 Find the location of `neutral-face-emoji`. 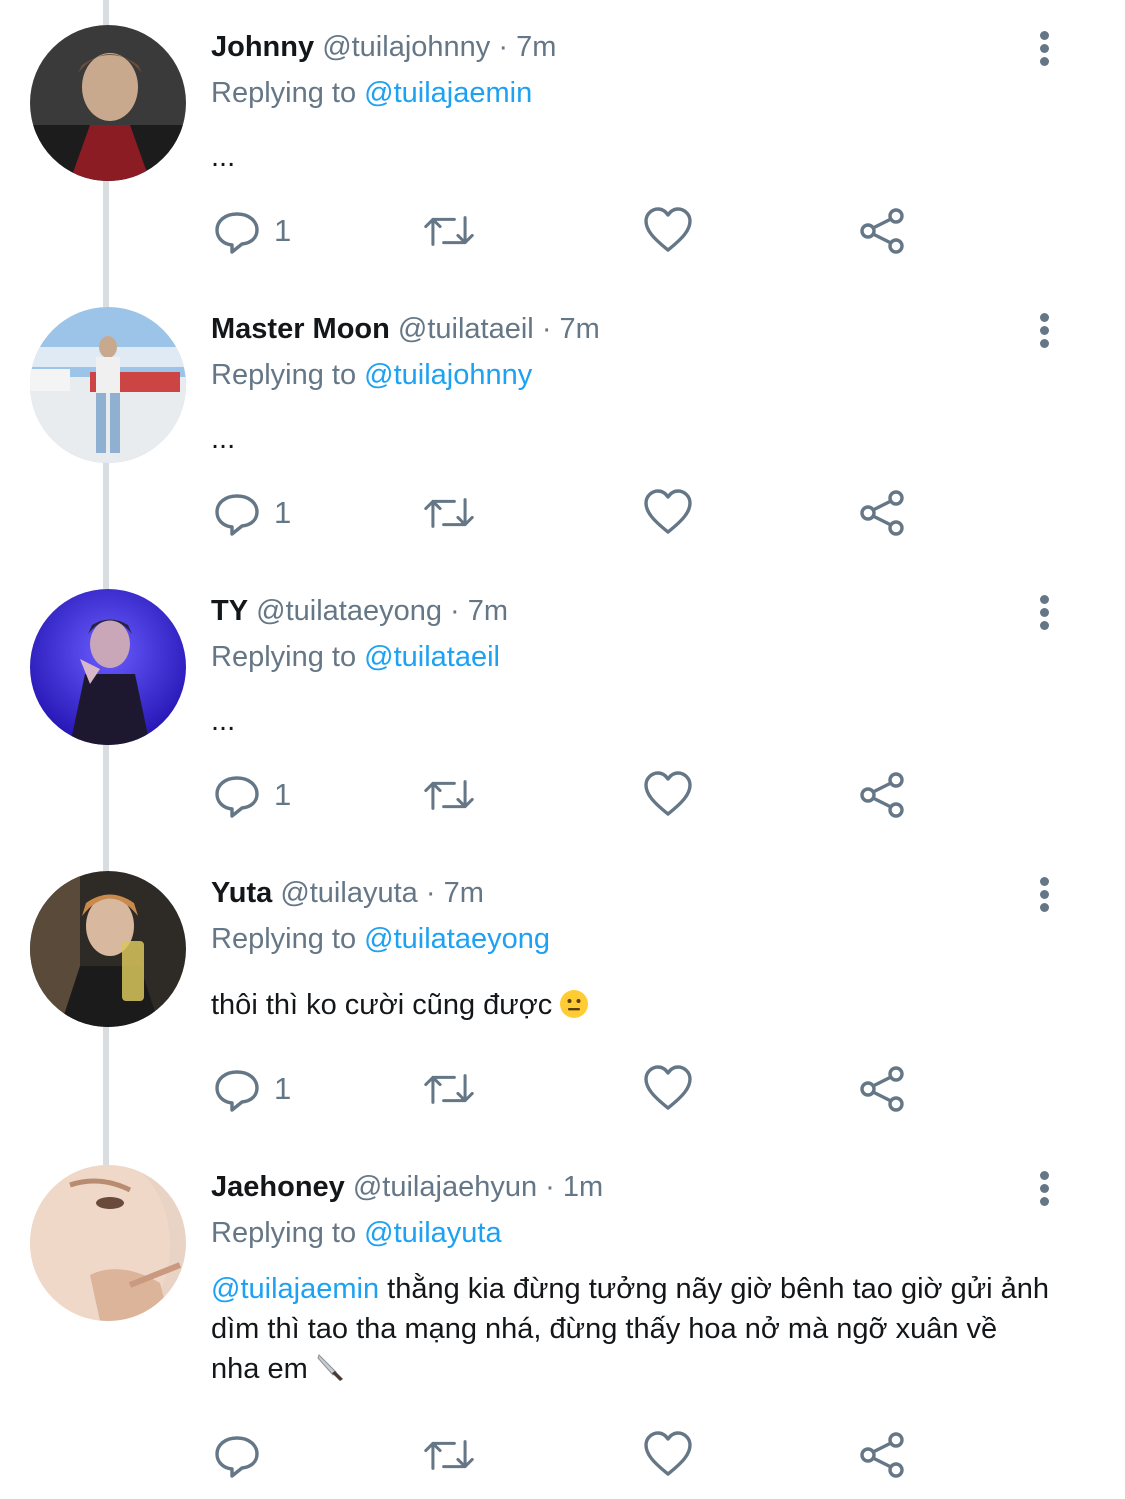

neutral-face-emoji is located at coordinates (574, 1004).